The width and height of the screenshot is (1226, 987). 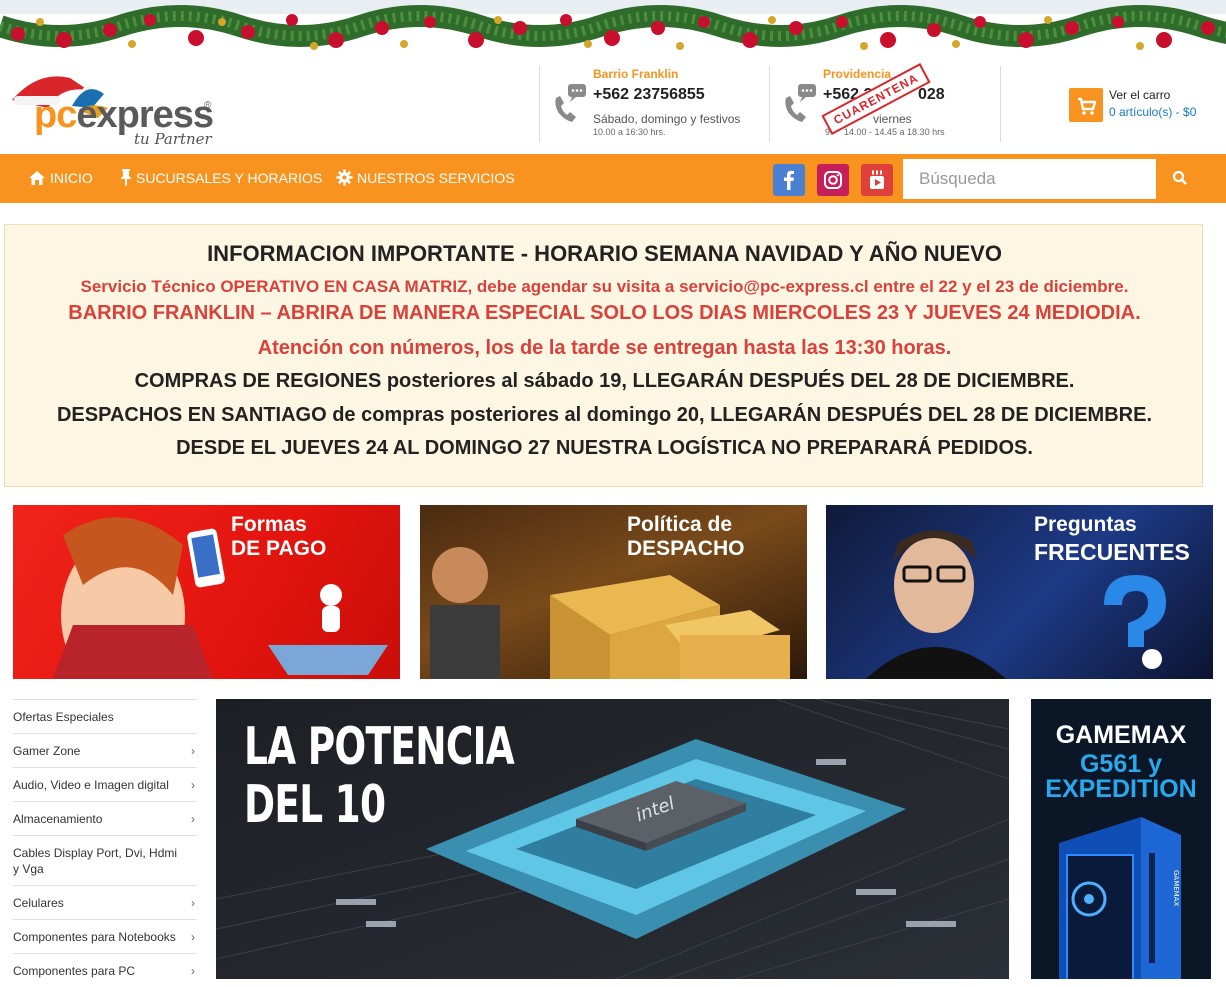 What do you see at coordinates (1016, 604) in the screenshot?
I see `faq-illustration` at bounding box center [1016, 604].